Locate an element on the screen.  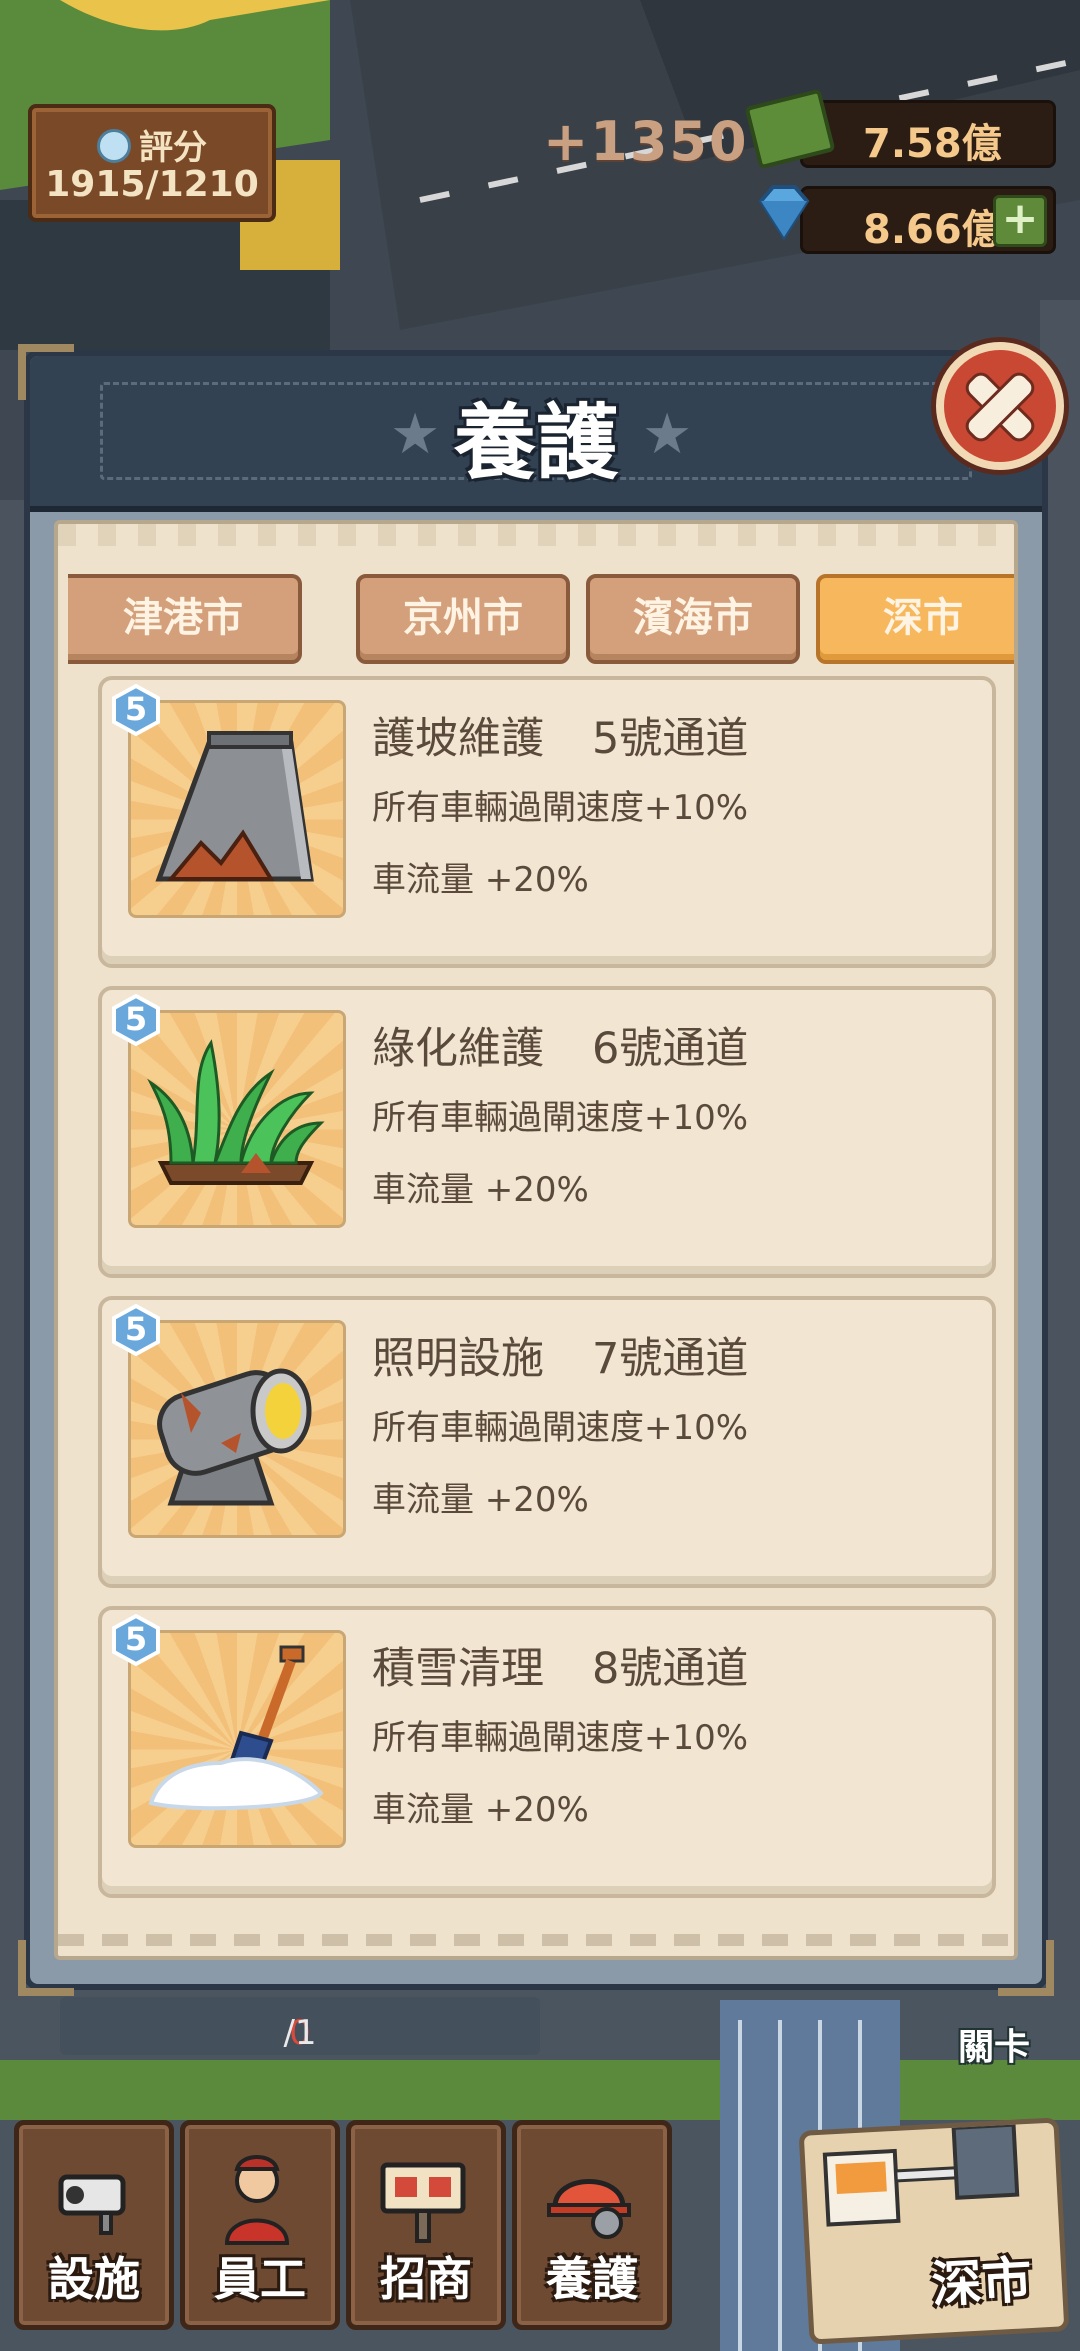
item-channel: 5號通道 is located at coordinates (670, 739).